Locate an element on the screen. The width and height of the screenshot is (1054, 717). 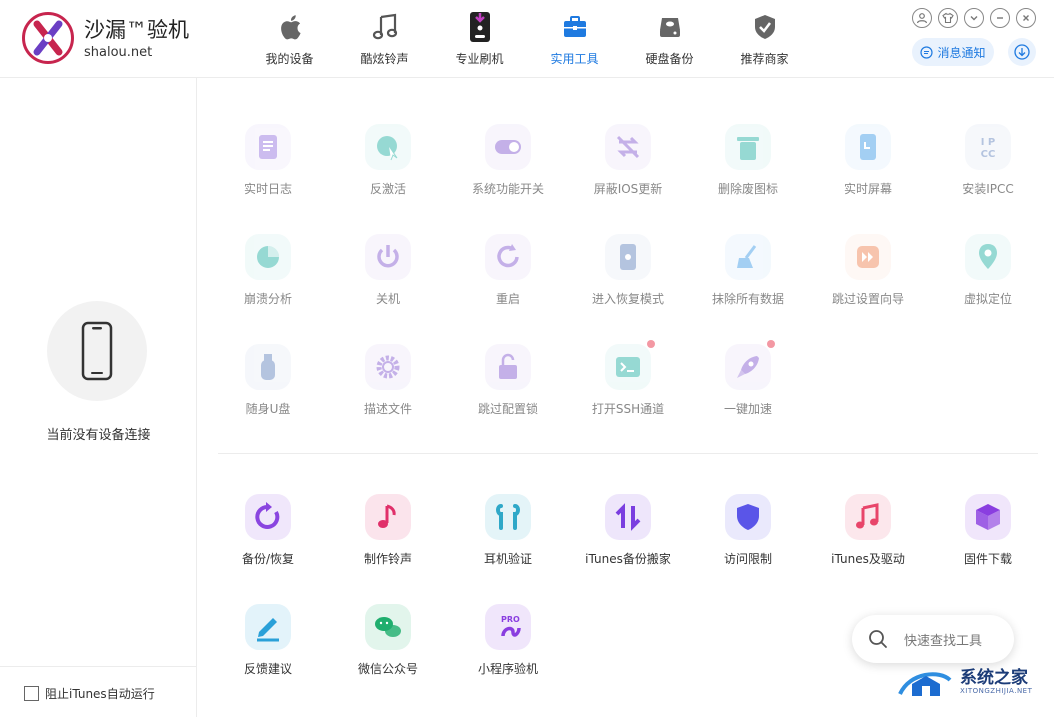
notification-button: 消息通知 is located at coordinates (953, 52).